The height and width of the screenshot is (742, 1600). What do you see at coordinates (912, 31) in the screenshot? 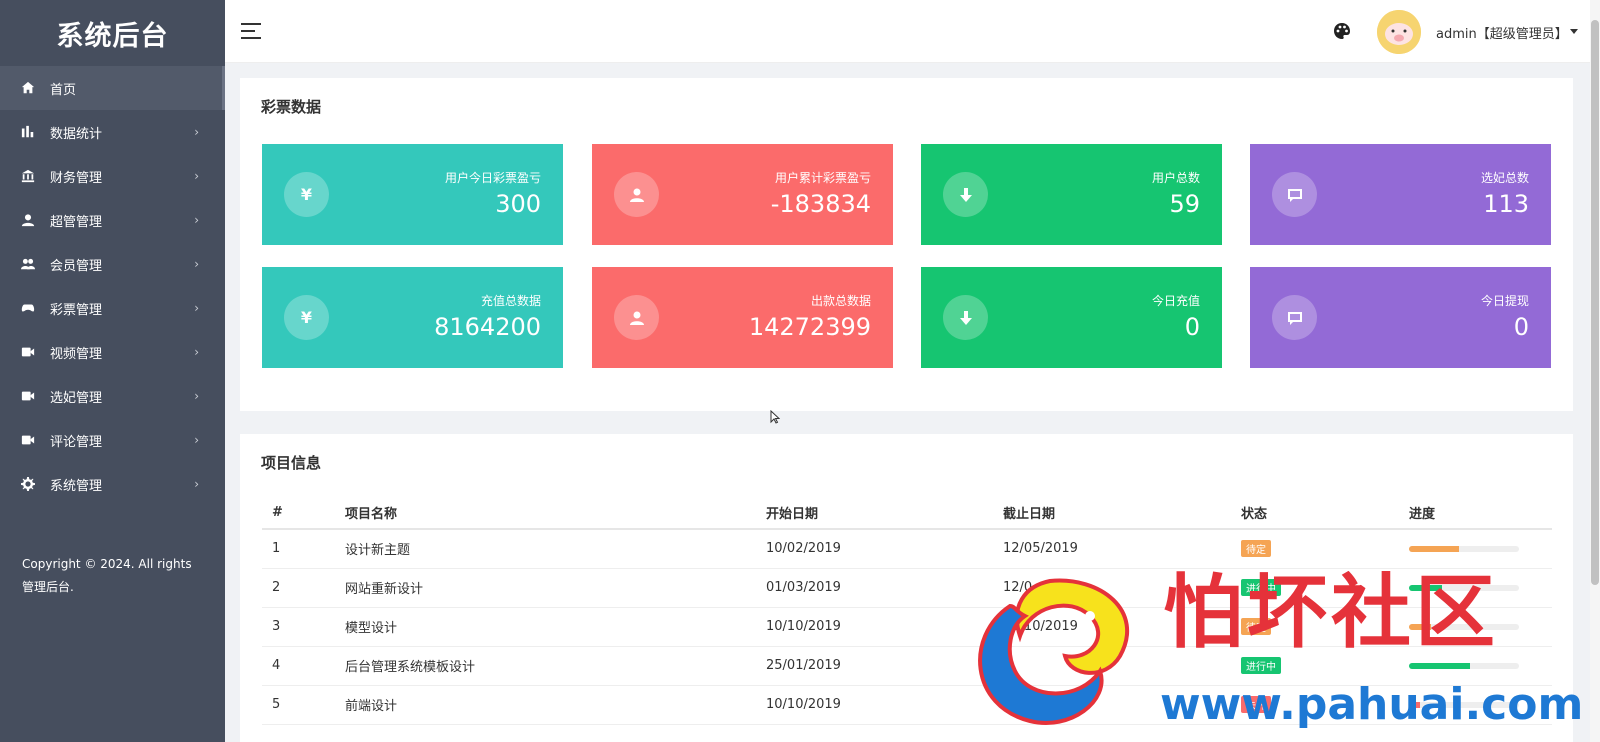
I see `top-header: admin【超级管理员】` at bounding box center [912, 31].